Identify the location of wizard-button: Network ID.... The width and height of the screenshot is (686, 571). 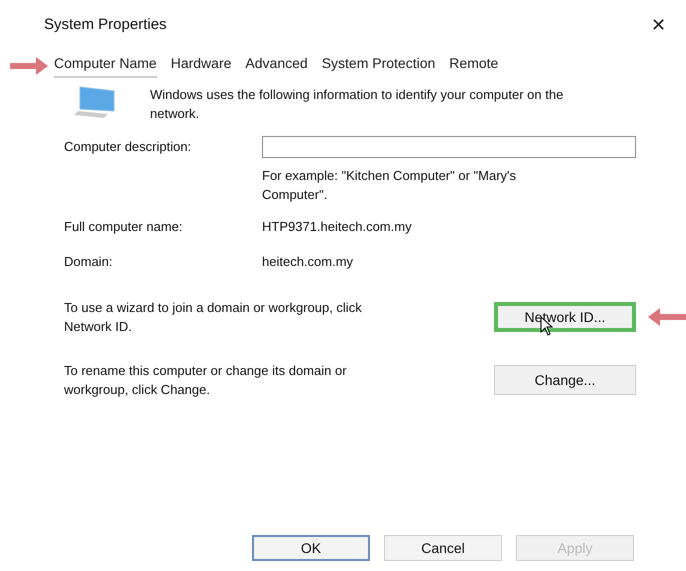
(565, 317).